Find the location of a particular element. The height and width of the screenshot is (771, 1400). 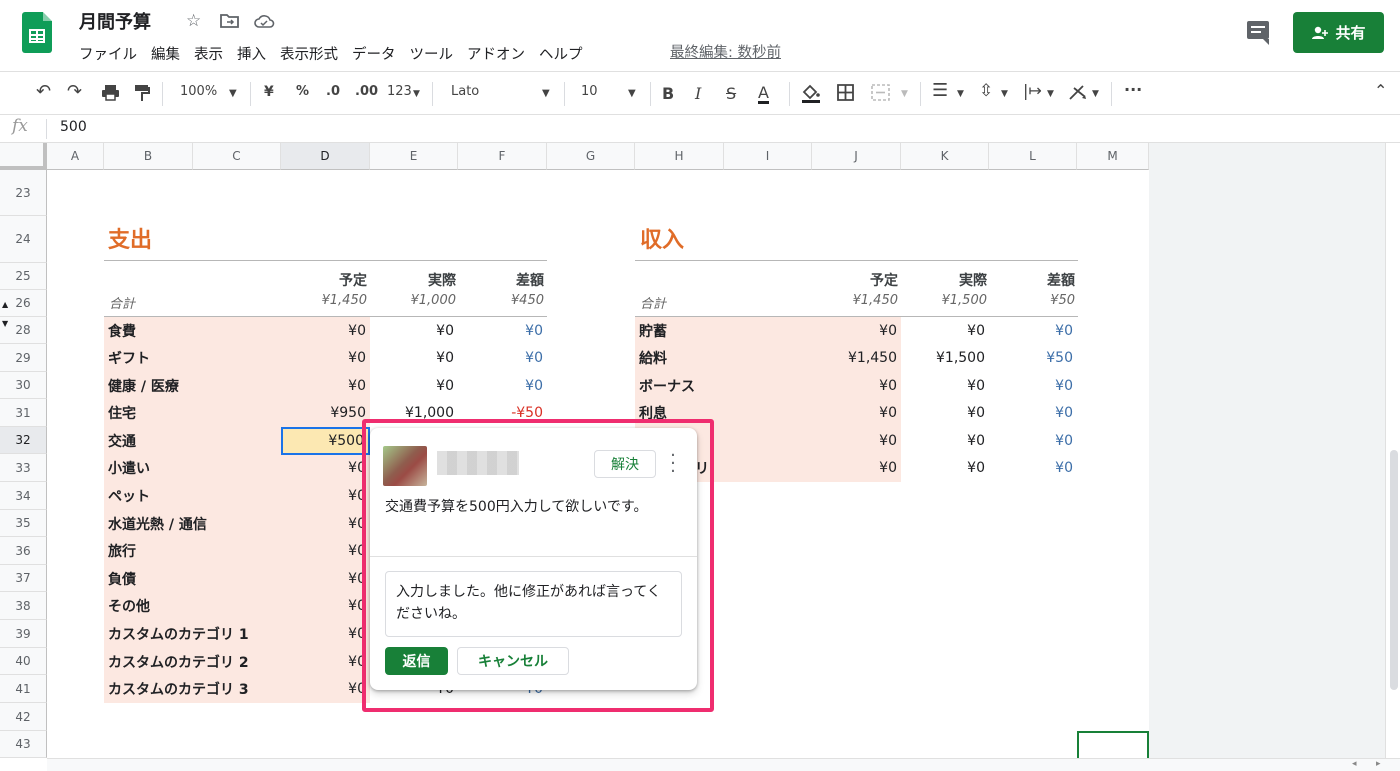

cell-cursor-m43 is located at coordinates (1113, 744).